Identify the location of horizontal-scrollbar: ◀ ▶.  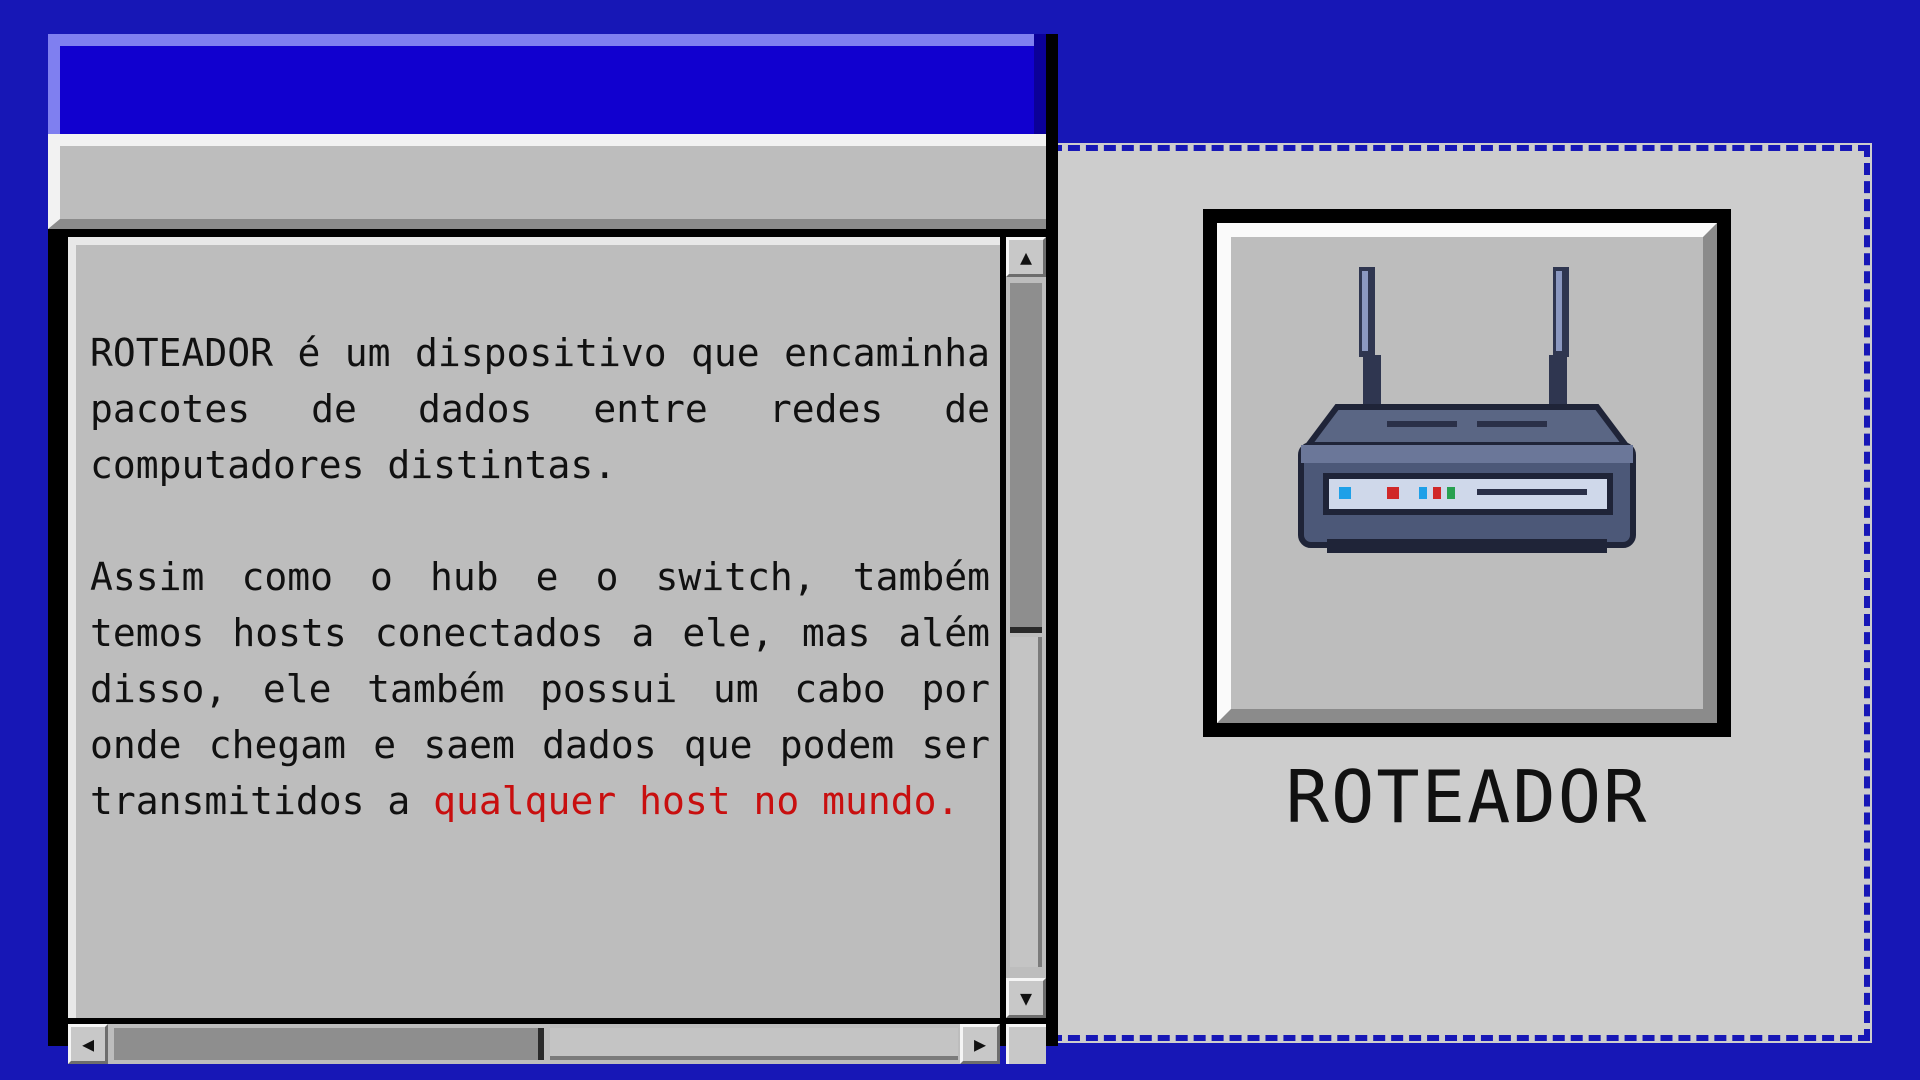
(534, 1044).